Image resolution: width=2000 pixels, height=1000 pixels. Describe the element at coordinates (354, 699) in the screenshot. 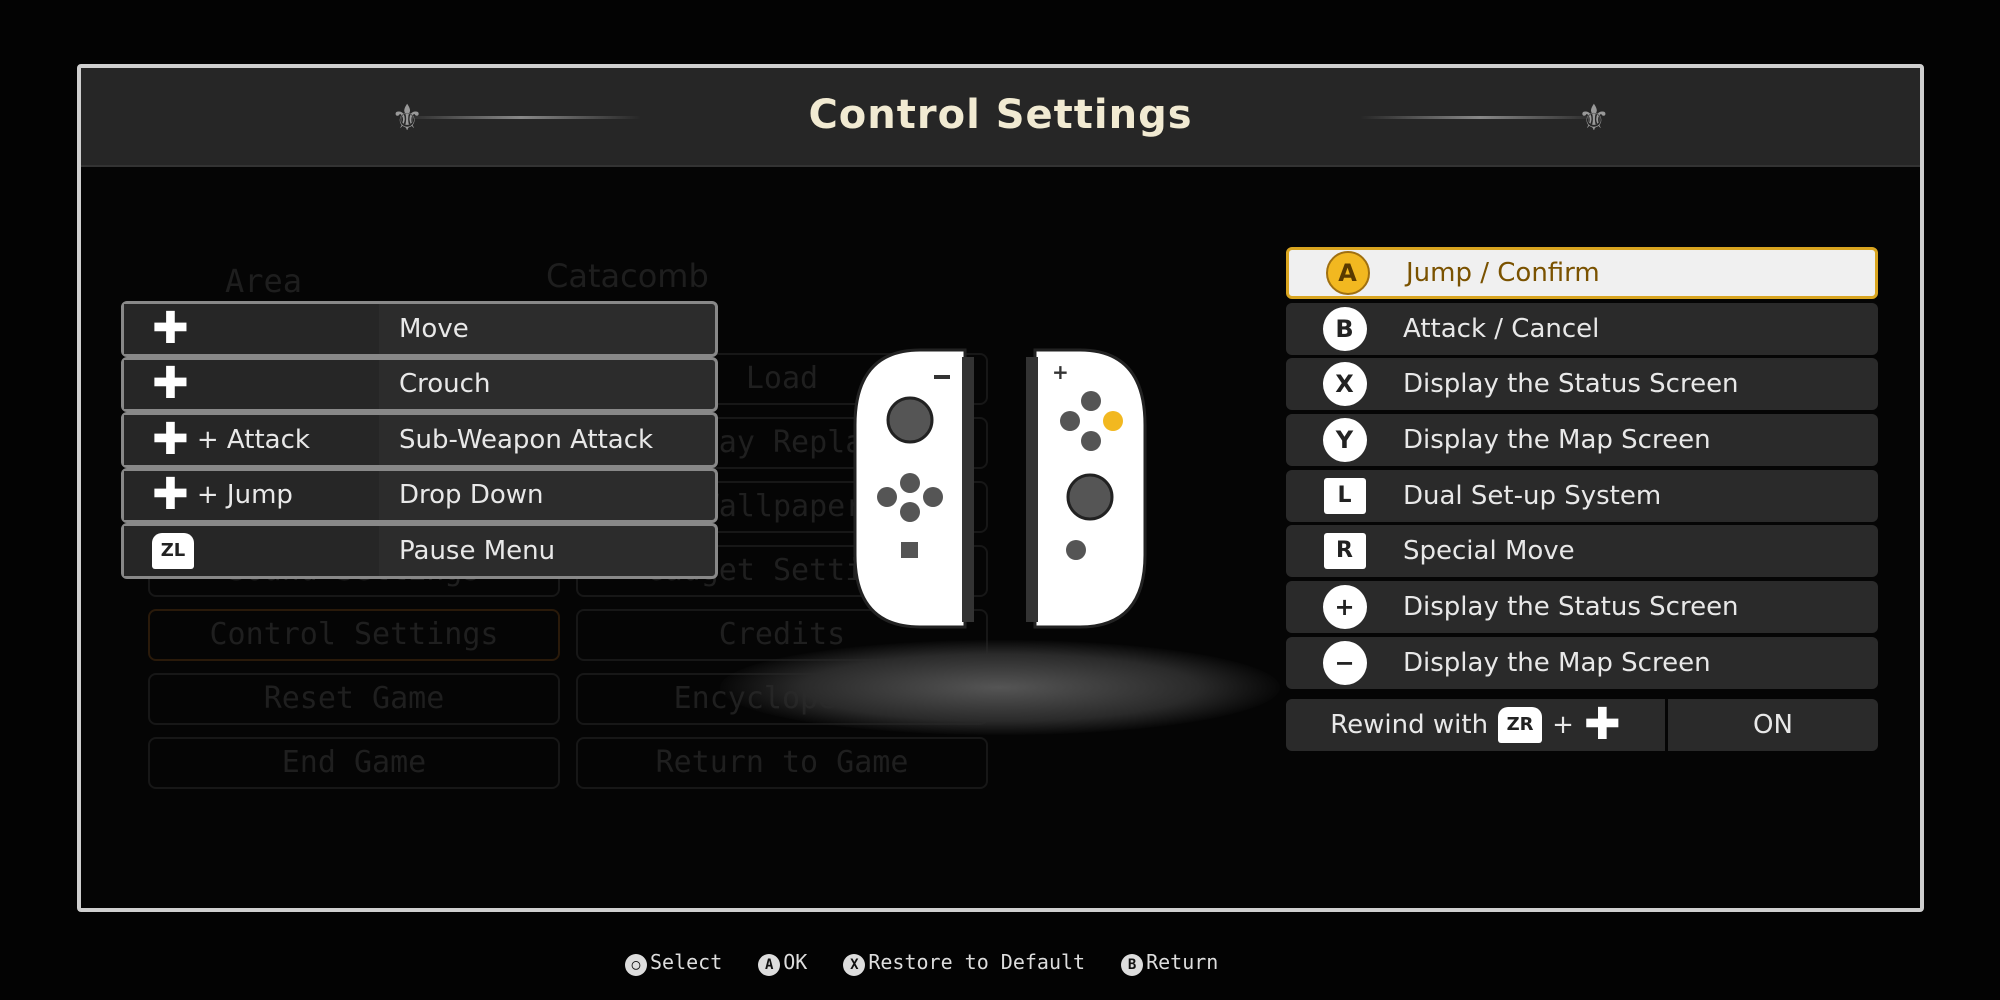

I see `background-menu-button: Reset Game` at that location.